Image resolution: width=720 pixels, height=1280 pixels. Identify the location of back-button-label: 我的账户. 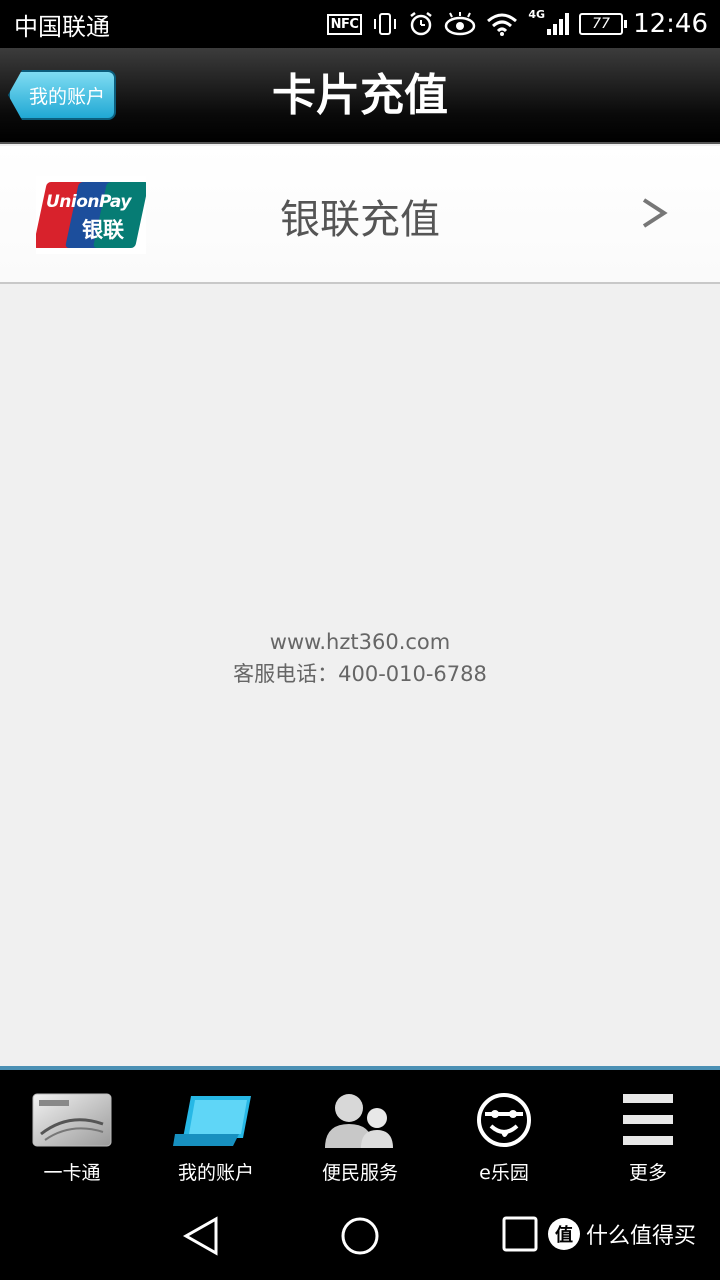
(66, 96).